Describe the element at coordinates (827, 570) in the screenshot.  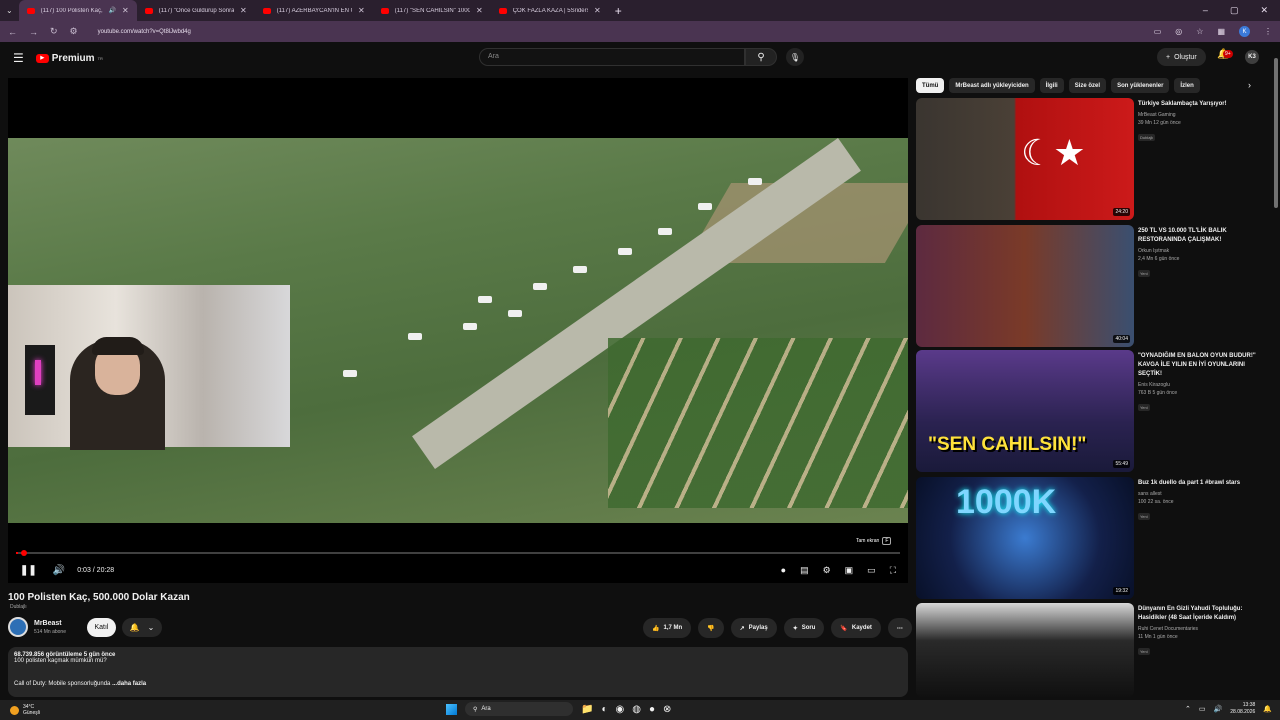
I see `settings-gear-icon: ⚙` at that location.